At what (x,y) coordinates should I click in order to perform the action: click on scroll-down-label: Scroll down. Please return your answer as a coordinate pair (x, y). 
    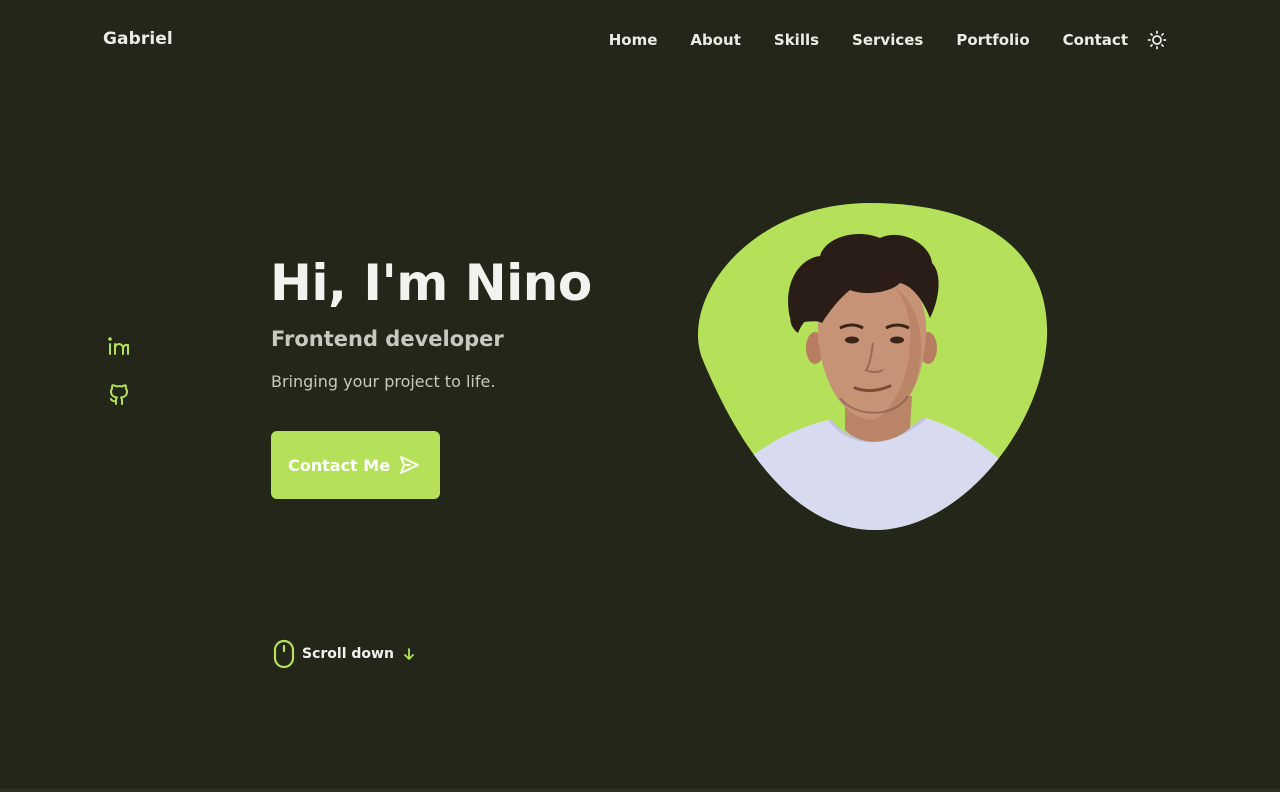
    Looking at the image, I should click on (348, 654).